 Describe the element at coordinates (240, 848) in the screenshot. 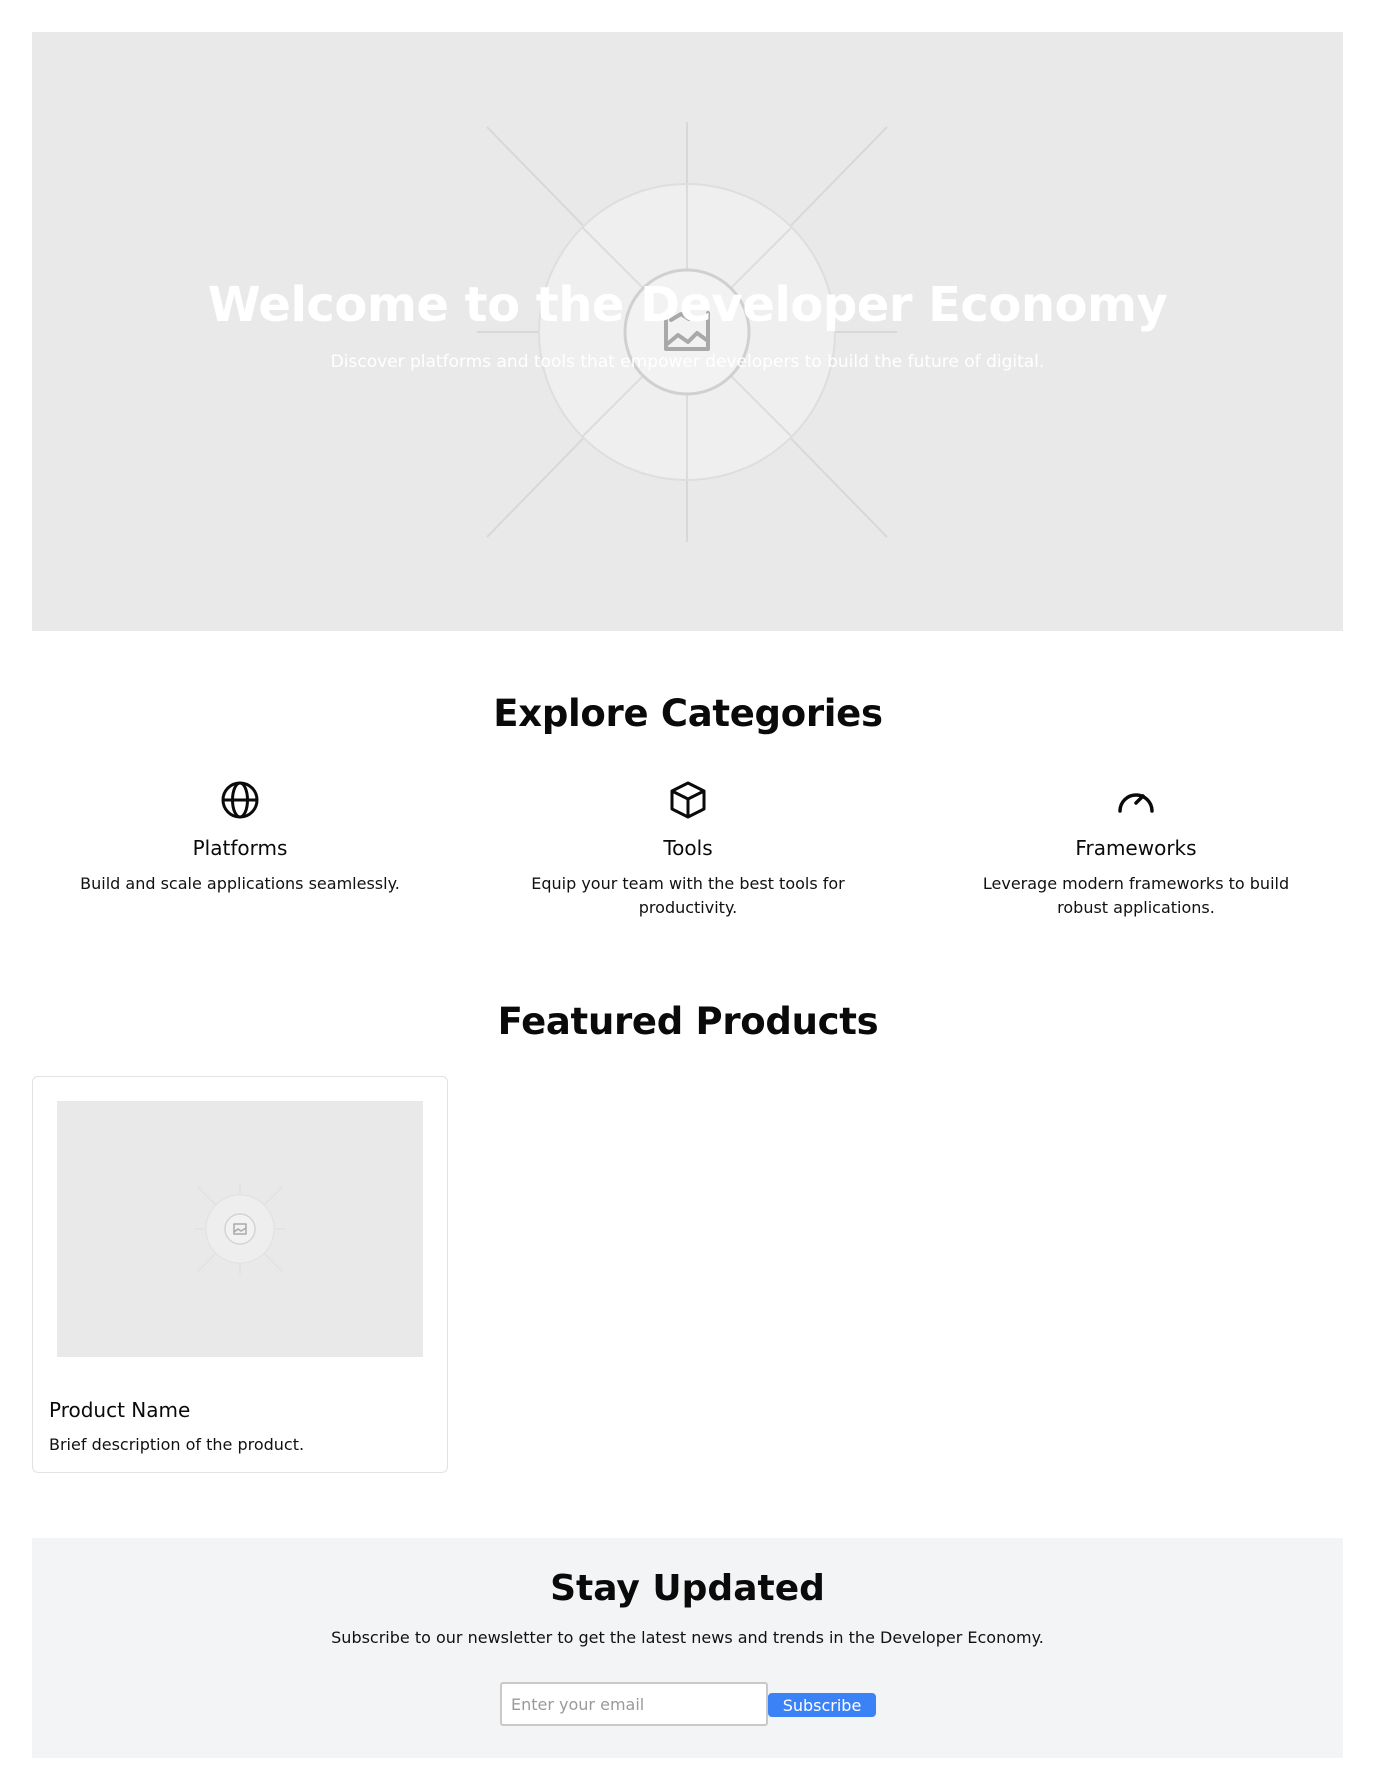

I see `category-title: Platforms` at that location.